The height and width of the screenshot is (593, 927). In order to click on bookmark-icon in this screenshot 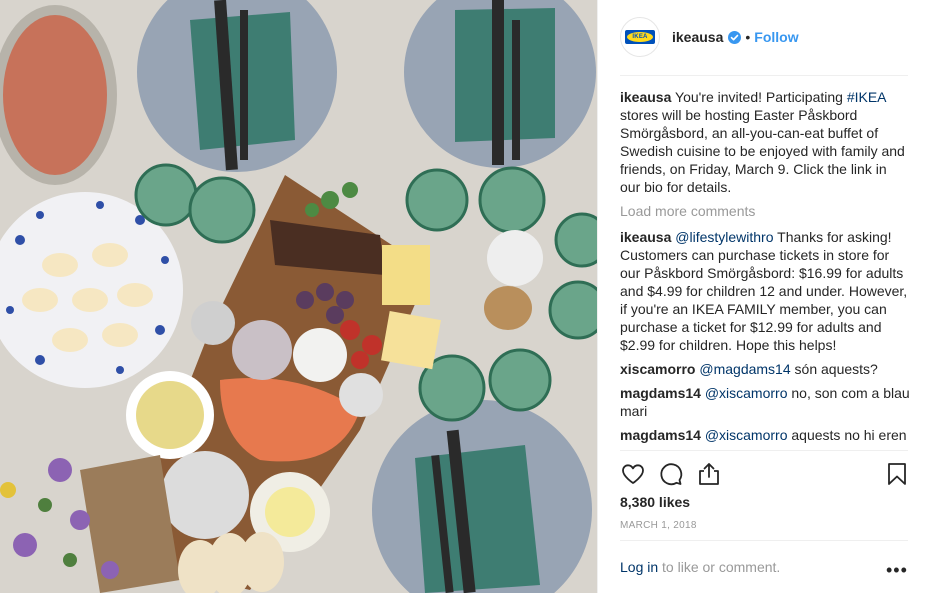, I will do `click(897, 474)`.